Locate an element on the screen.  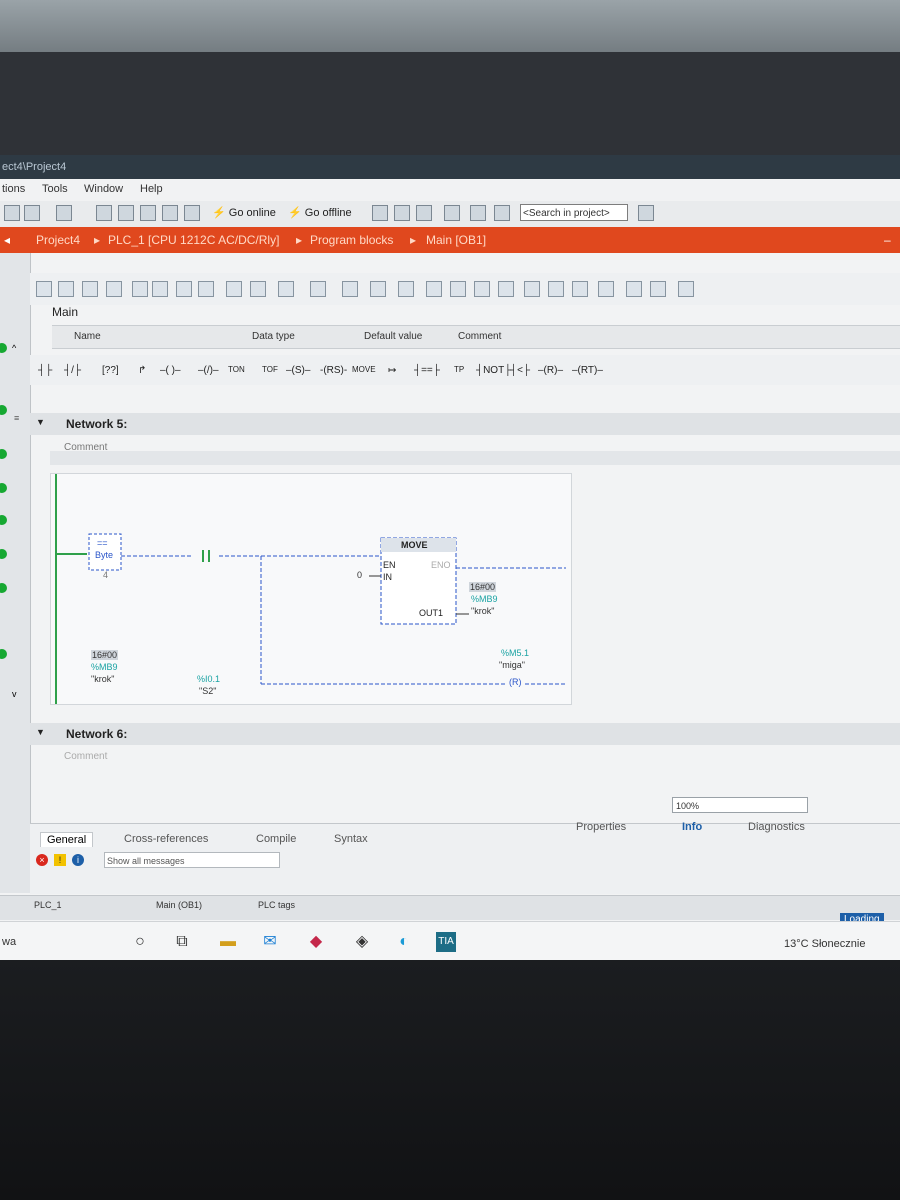
close-editor-icon is located at coordinates (452, 213).